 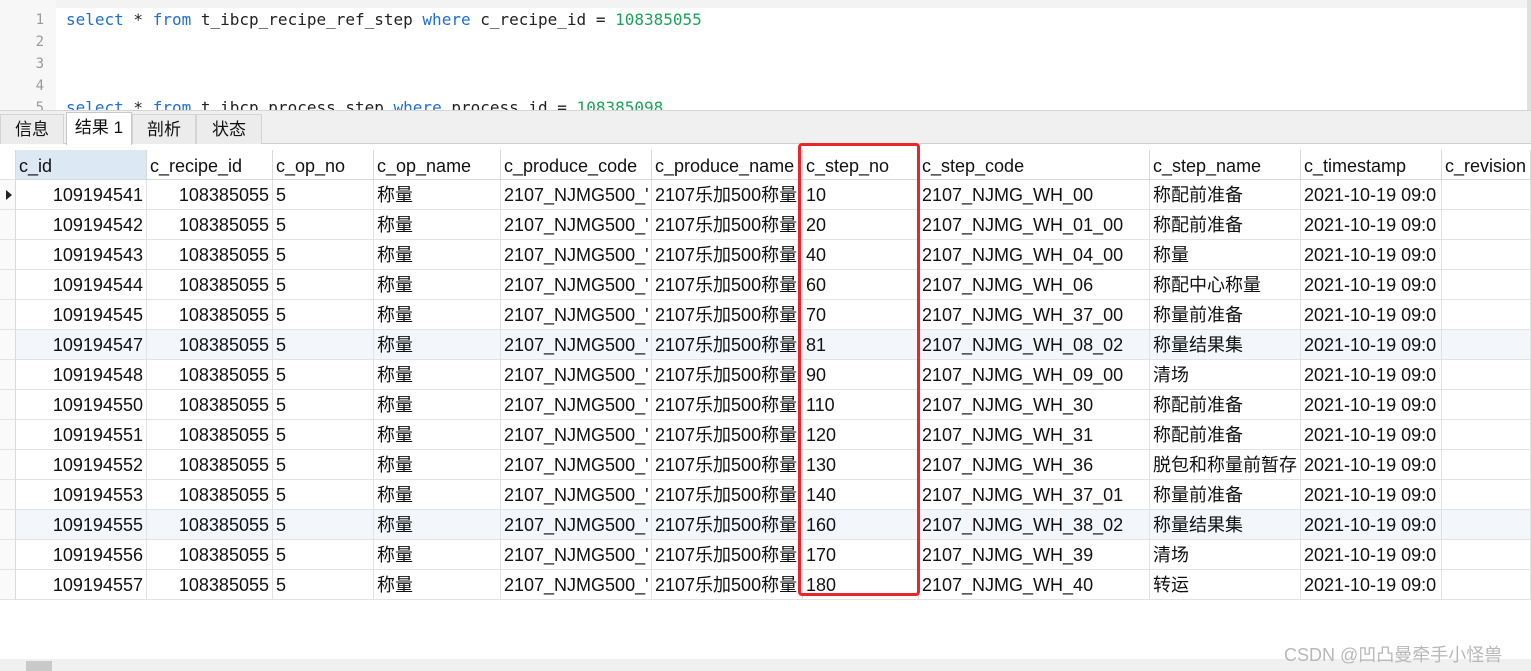 What do you see at coordinates (727, 165) in the screenshot?
I see `column-header-c-produce-name: c_produce_name` at bounding box center [727, 165].